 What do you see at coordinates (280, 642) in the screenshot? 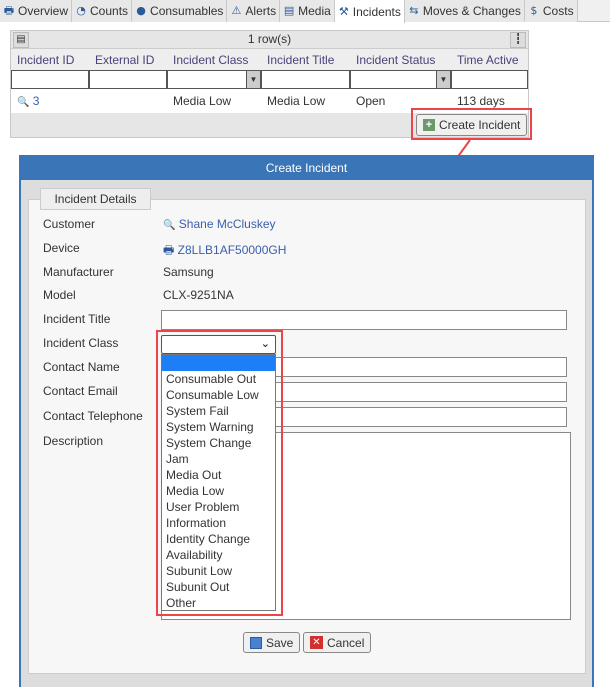
I see `save-label: Save` at bounding box center [280, 642].